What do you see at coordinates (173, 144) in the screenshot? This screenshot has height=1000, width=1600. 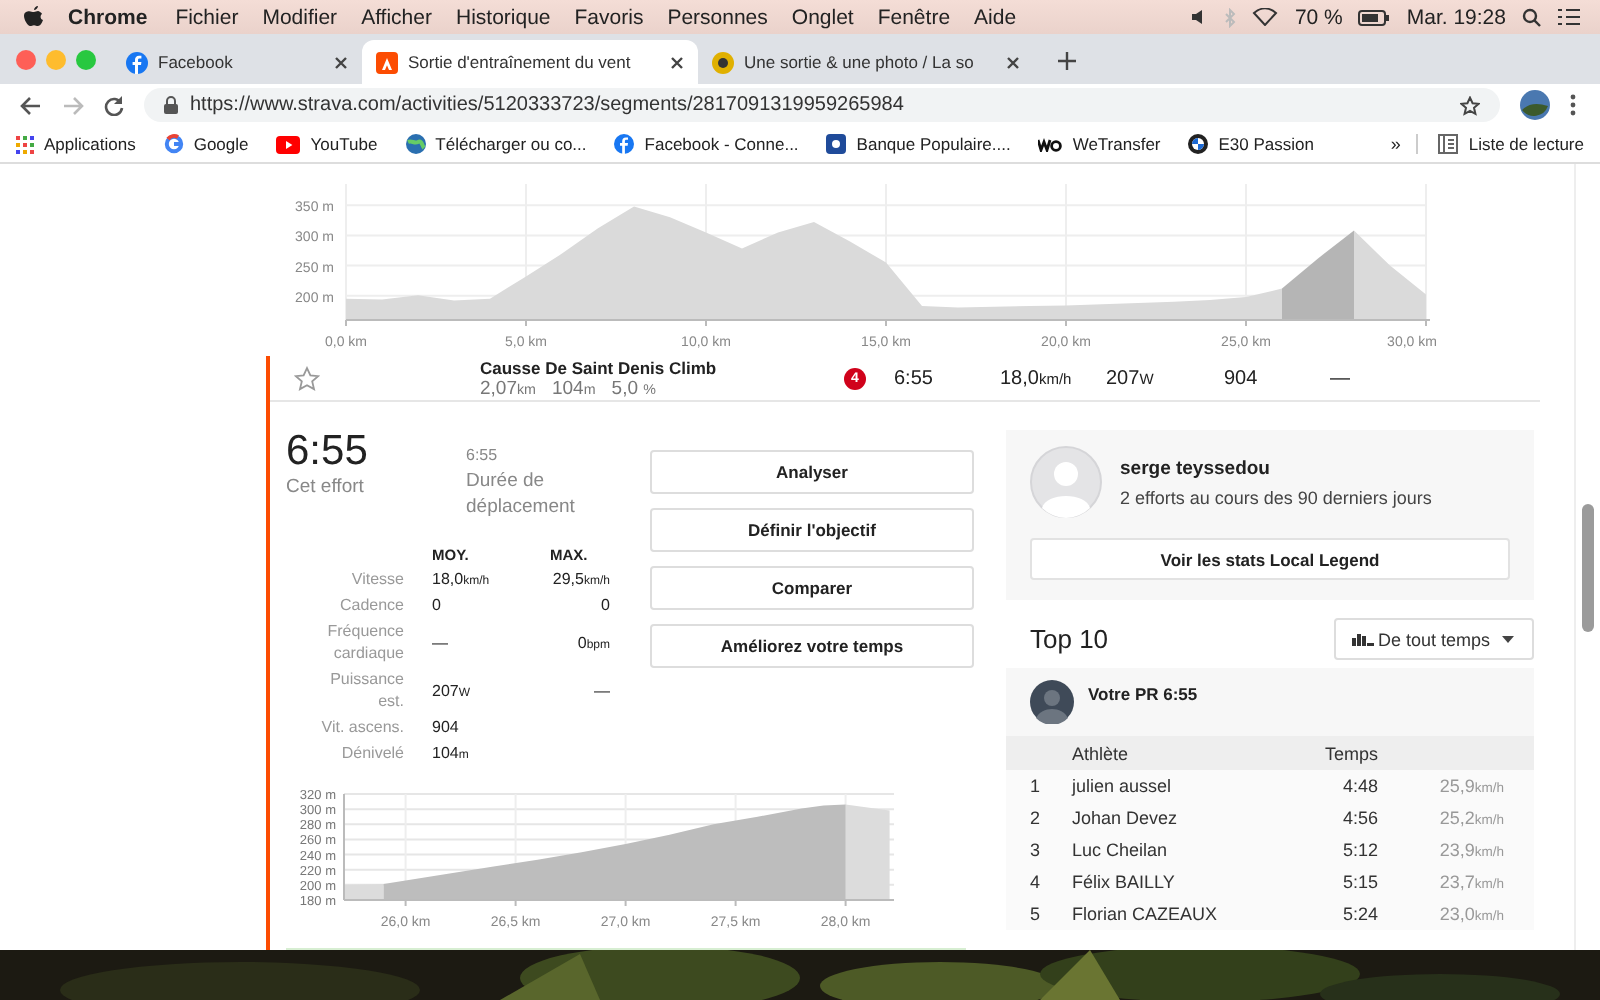 I see `g-logo-icon` at bounding box center [173, 144].